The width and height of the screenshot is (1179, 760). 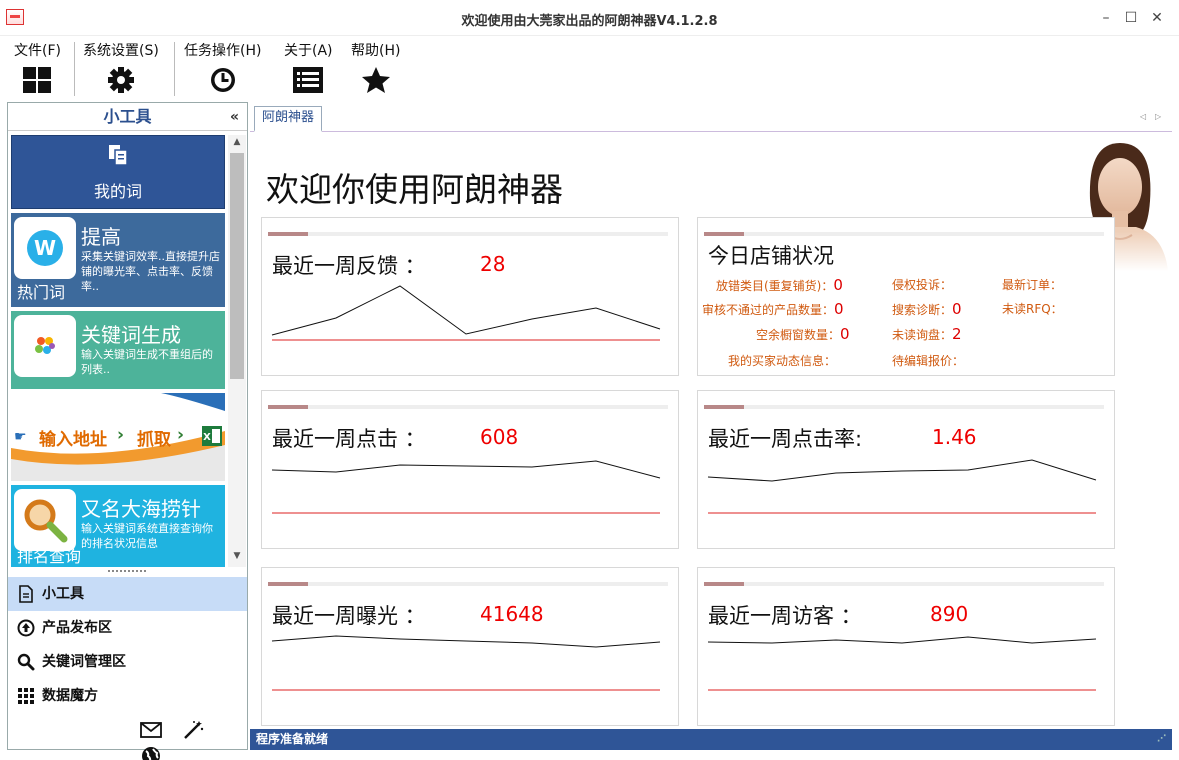 I want to click on status-value: 0, so click(x=957, y=309).